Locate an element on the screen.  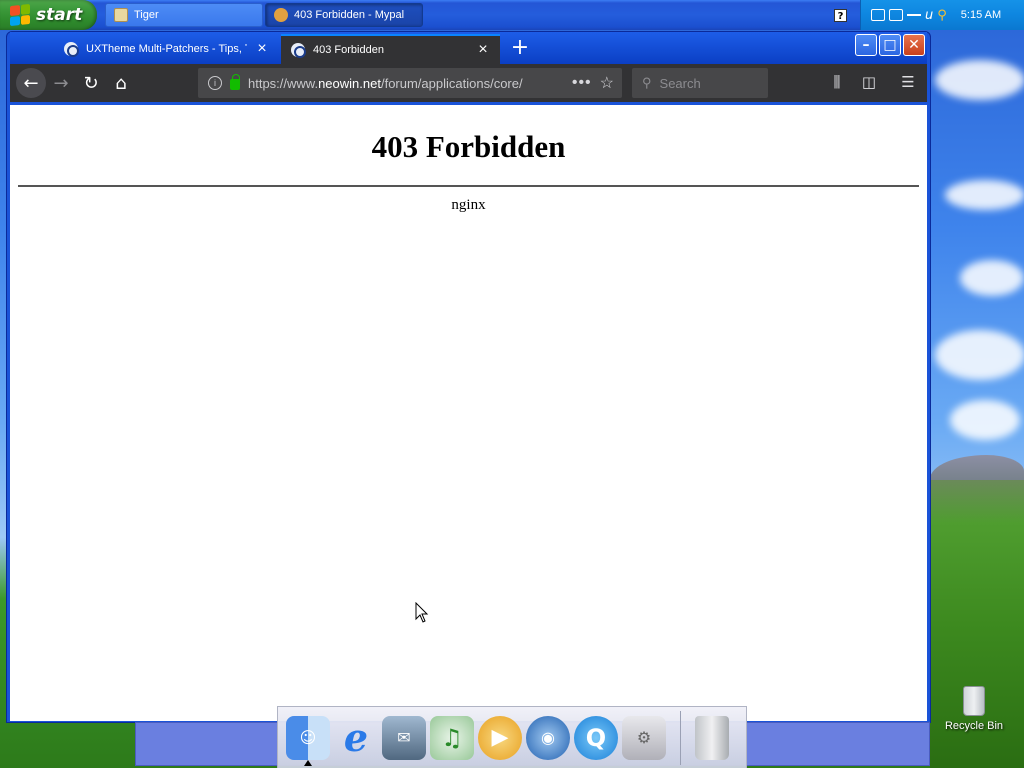
page-actions-icon: ••• is located at coordinates (582, 83).